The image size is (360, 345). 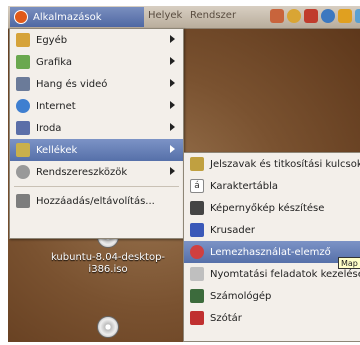 I want to click on menu-separator, so click(x=96, y=186).